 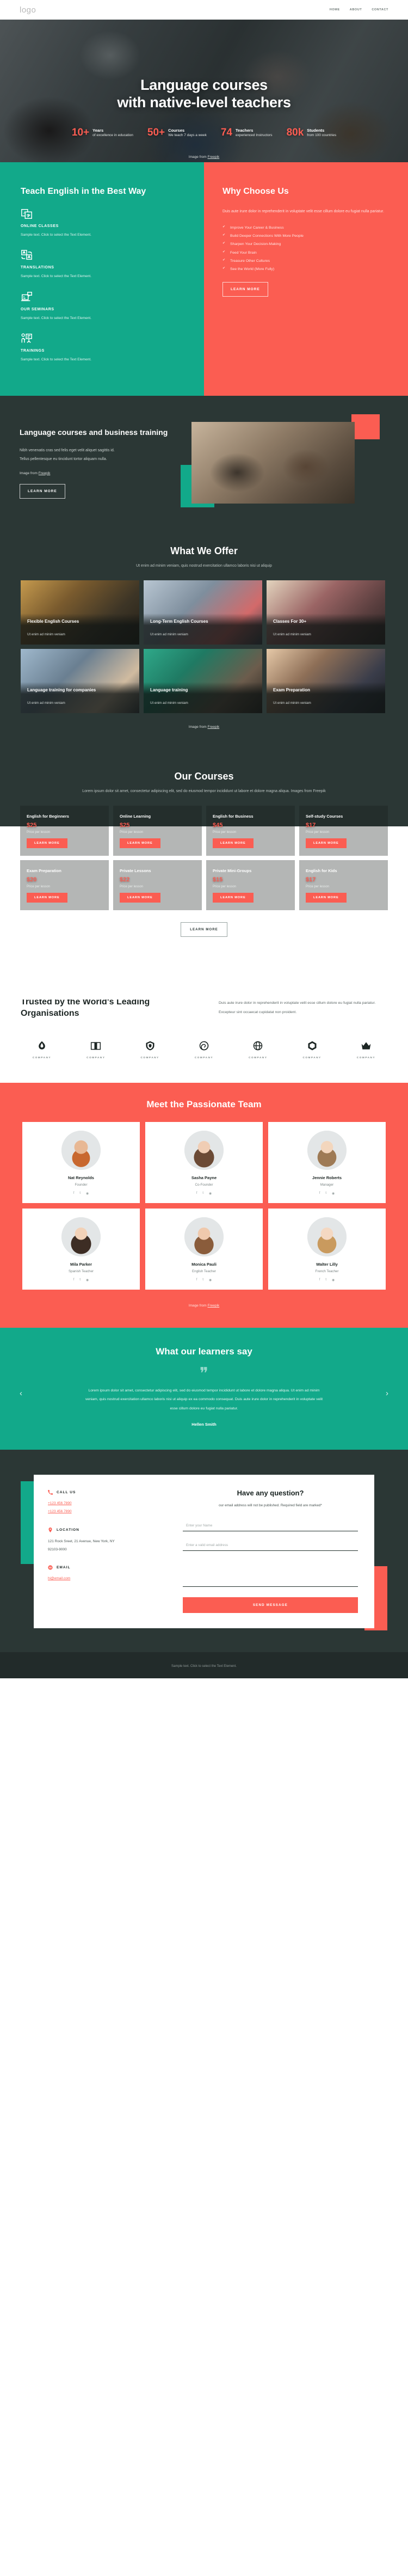 I want to click on phone-link-1: +123 456 7890, so click(x=102, y=1504).